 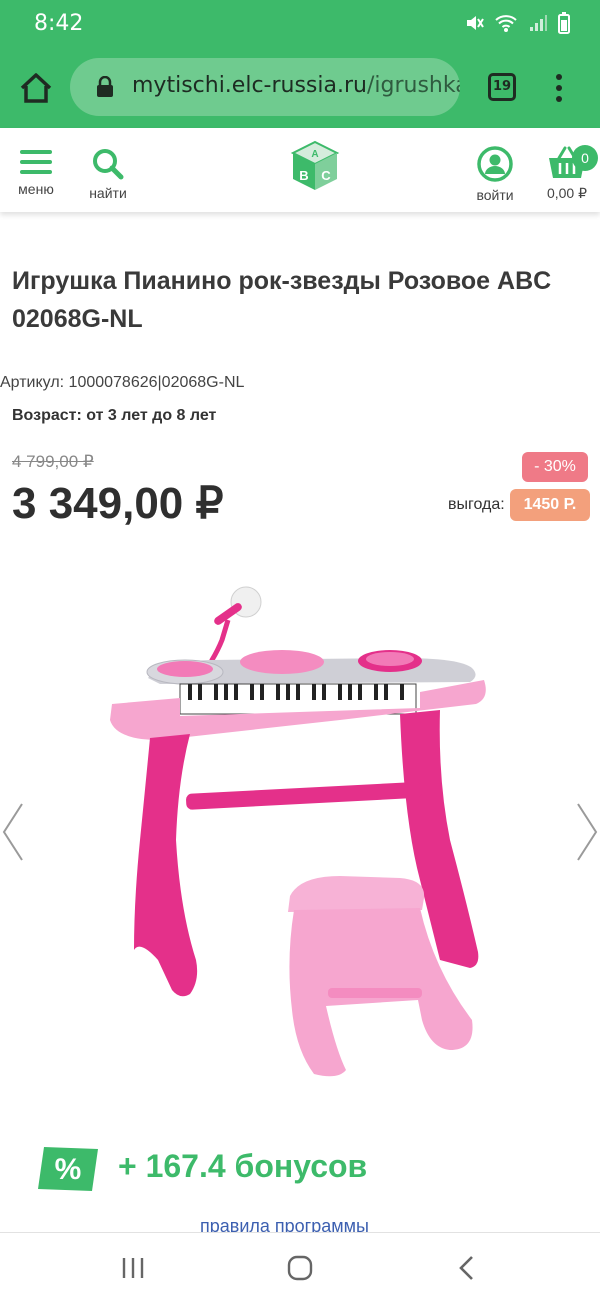 What do you see at coordinates (36, 88) in the screenshot?
I see `home-icon` at bounding box center [36, 88].